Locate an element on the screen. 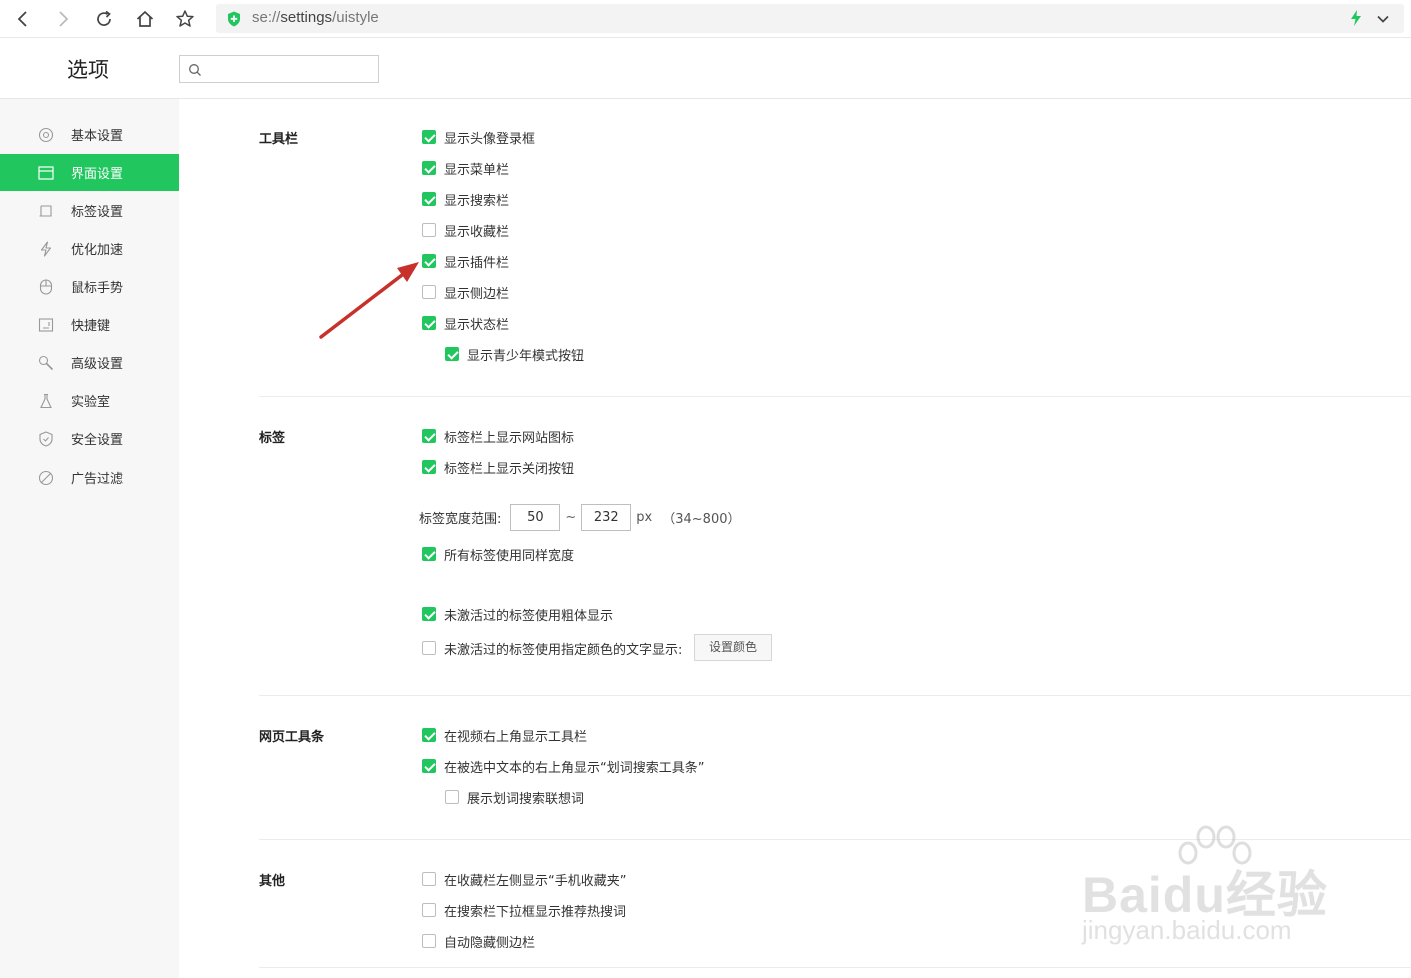 This screenshot has height=978, width=1411. option-label: 显示搜索栏 is located at coordinates (477, 201).